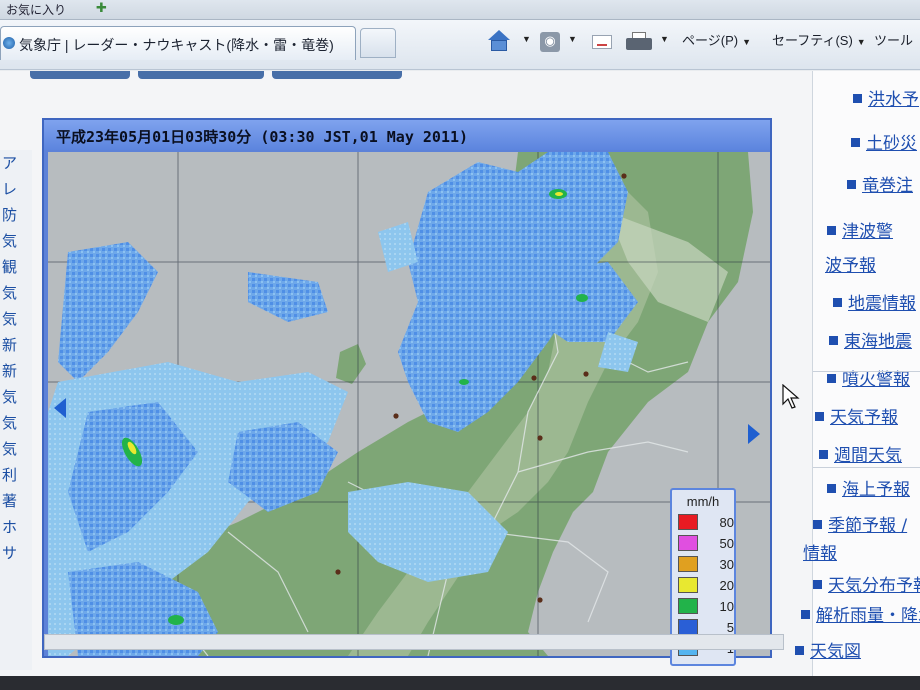 The image size is (920, 690). I want to click on left-nav-item: 著, so click(16, 501).